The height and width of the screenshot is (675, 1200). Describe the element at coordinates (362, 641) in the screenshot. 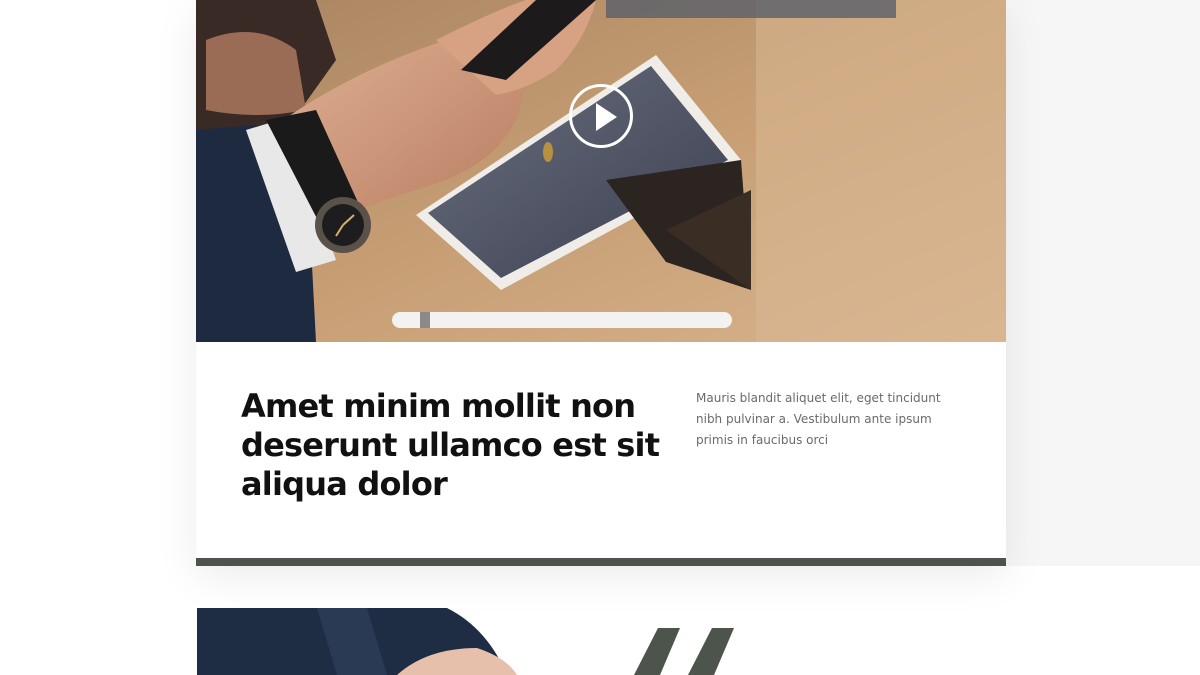

I see `testimonial-photo` at that location.